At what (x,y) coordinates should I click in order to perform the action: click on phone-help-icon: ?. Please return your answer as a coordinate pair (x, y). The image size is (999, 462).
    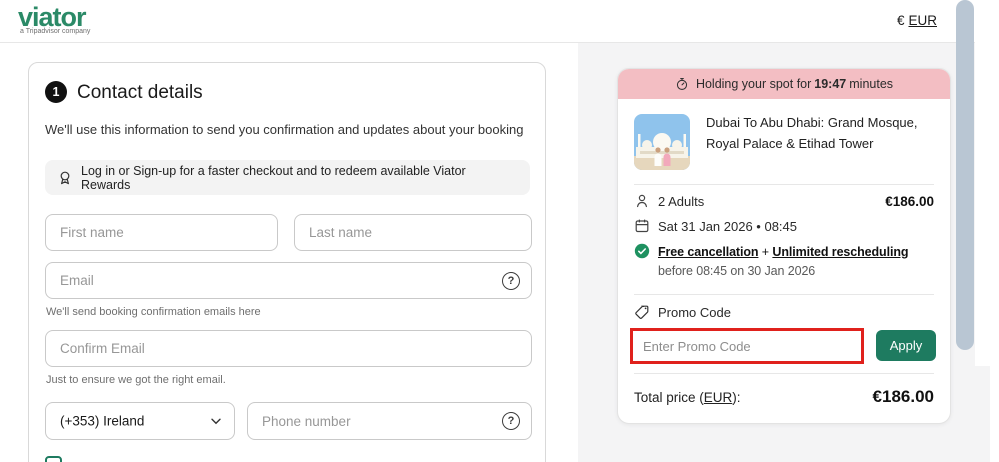
    Looking at the image, I should click on (511, 421).